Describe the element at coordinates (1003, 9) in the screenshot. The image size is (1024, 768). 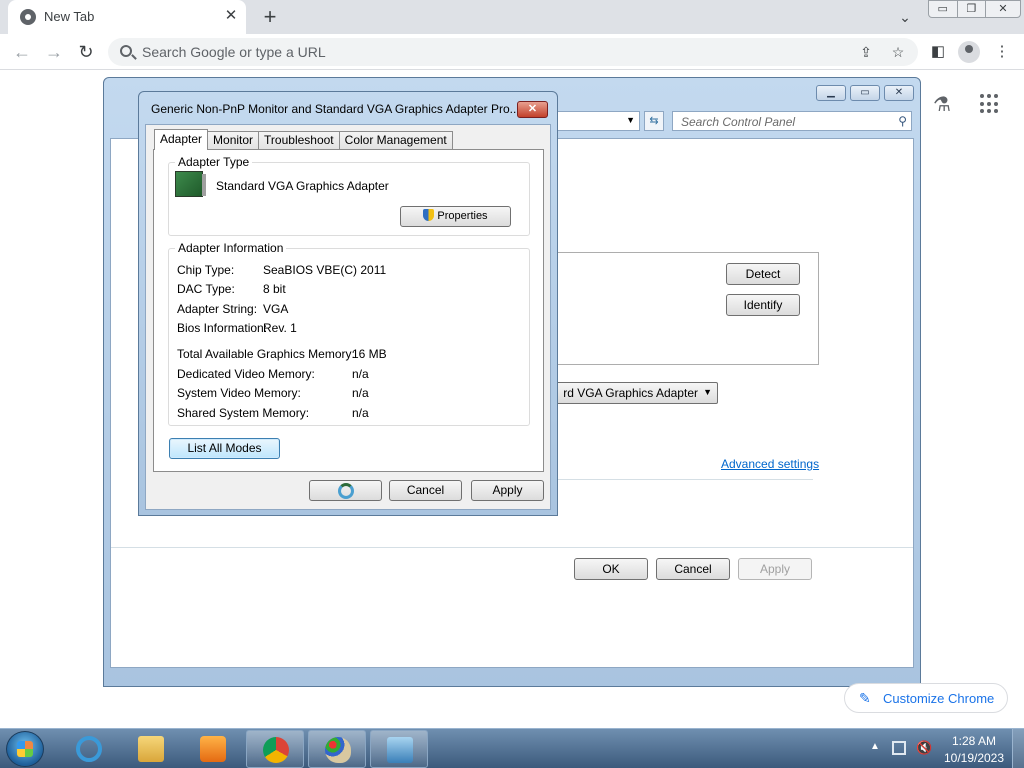
I see `close-window-button: ✕` at that location.